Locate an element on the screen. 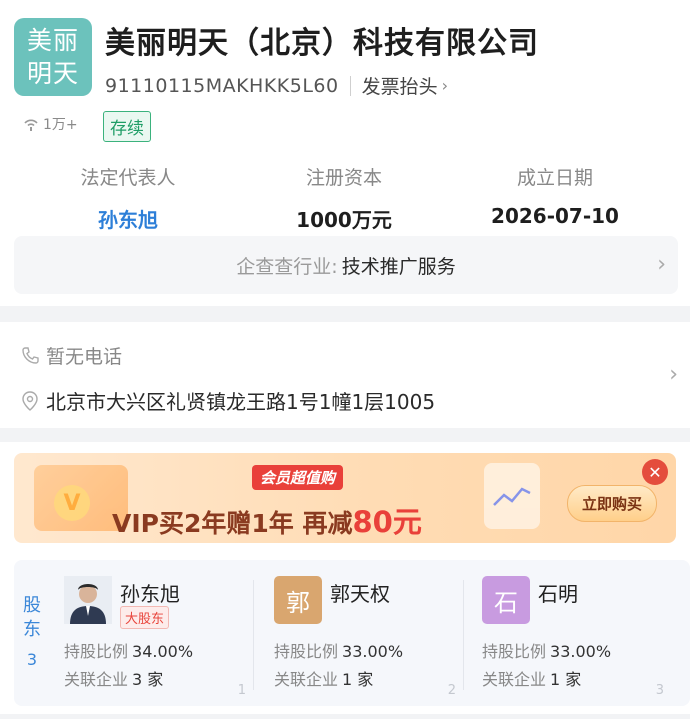 The image size is (690, 719). card-index: 1 is located at coordinates (241, 690).